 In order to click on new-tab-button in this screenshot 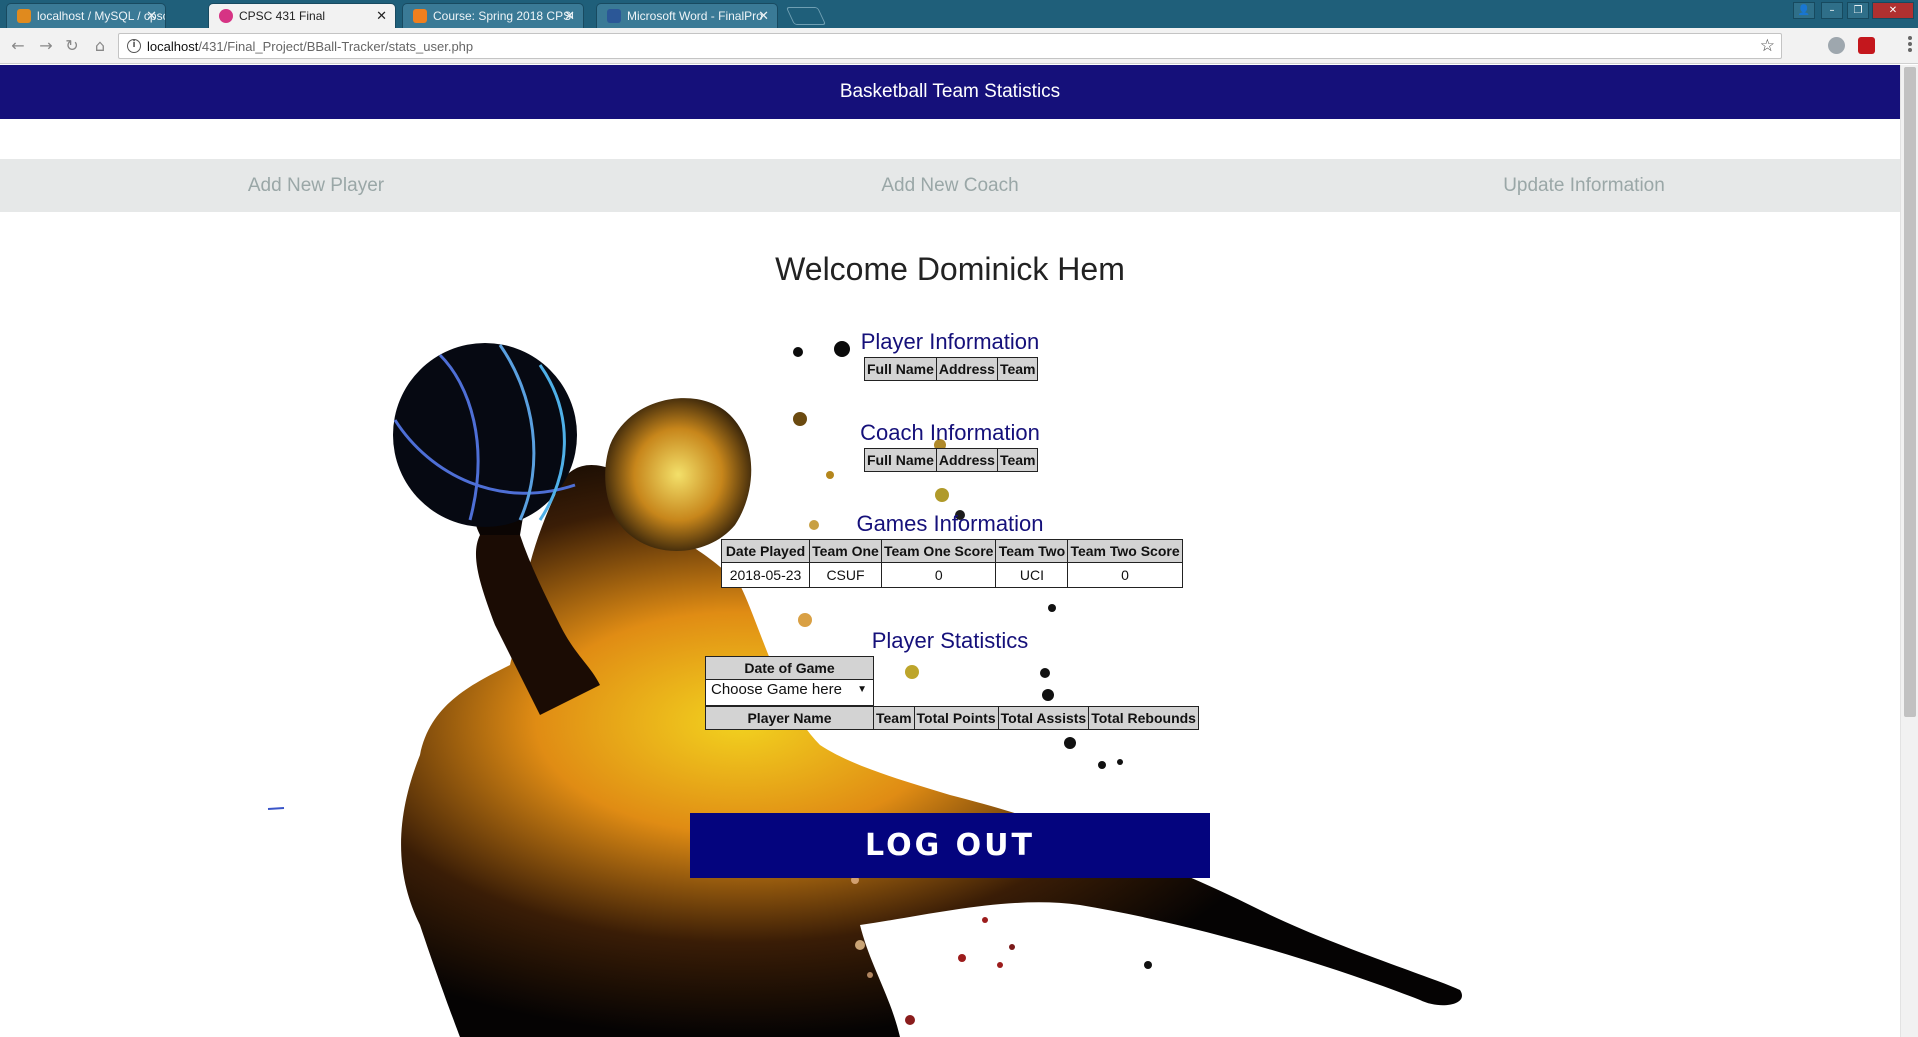, I will do `click(806, 16)`.